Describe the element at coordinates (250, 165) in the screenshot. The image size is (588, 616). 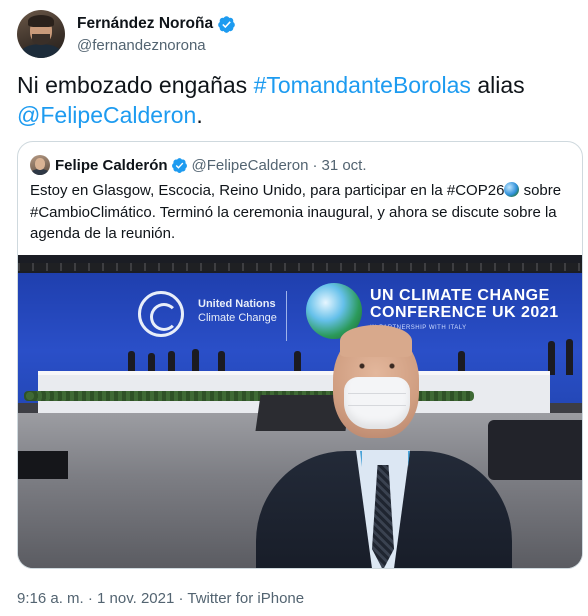
I see `quoted-handle: @FelipeCalderon` at that location.